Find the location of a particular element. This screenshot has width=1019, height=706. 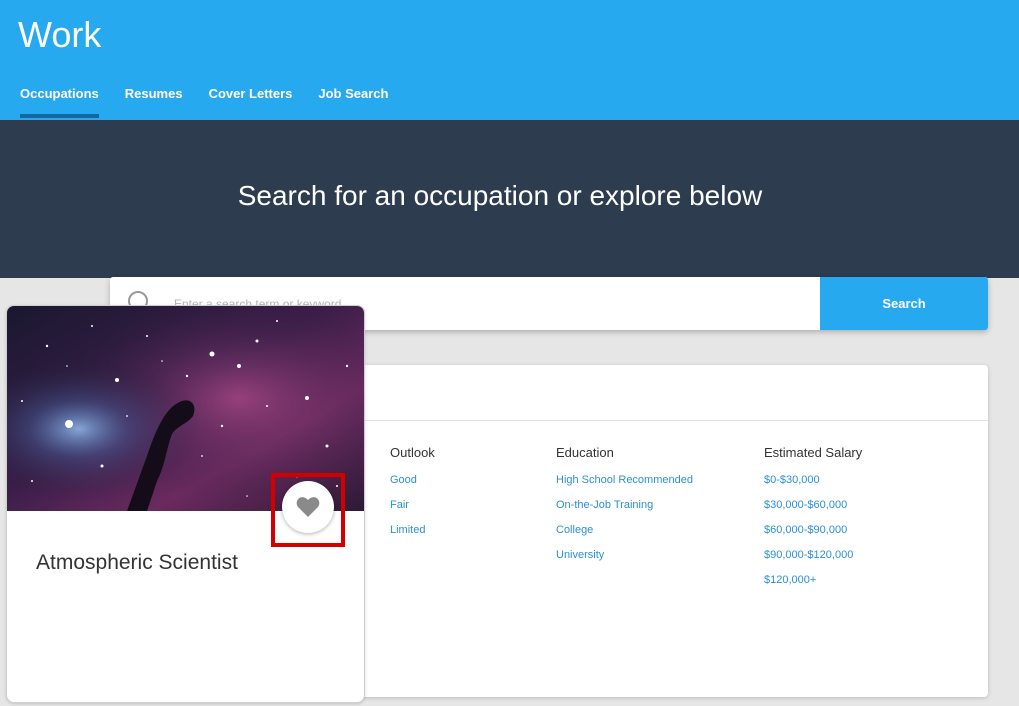

filter-option-salary-120k-plus: $120,000+ is located at coordinates (813, 580).